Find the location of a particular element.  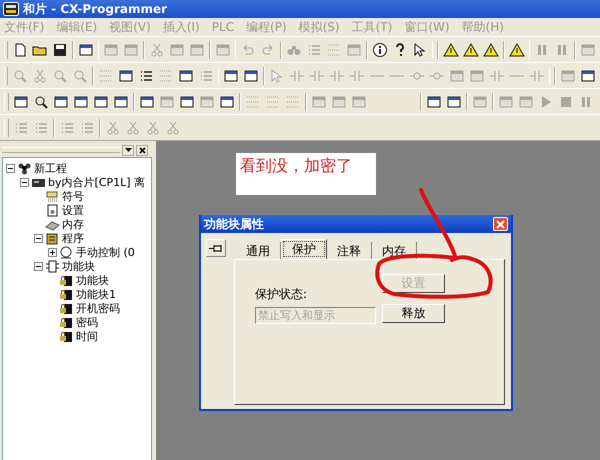

network-icon is located at coordinates (24, 168).